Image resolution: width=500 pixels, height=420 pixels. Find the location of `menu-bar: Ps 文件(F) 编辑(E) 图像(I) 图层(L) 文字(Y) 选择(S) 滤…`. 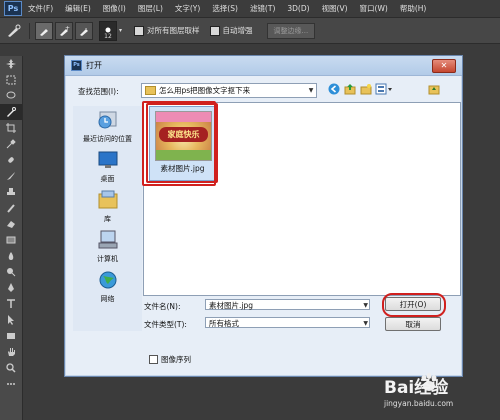

menu-bar: Ps 文件(F) 编辑(E) 图像(I) 图层(L) 文字(Y) 选择(S) 滤… is located at coordinates (250, 8).